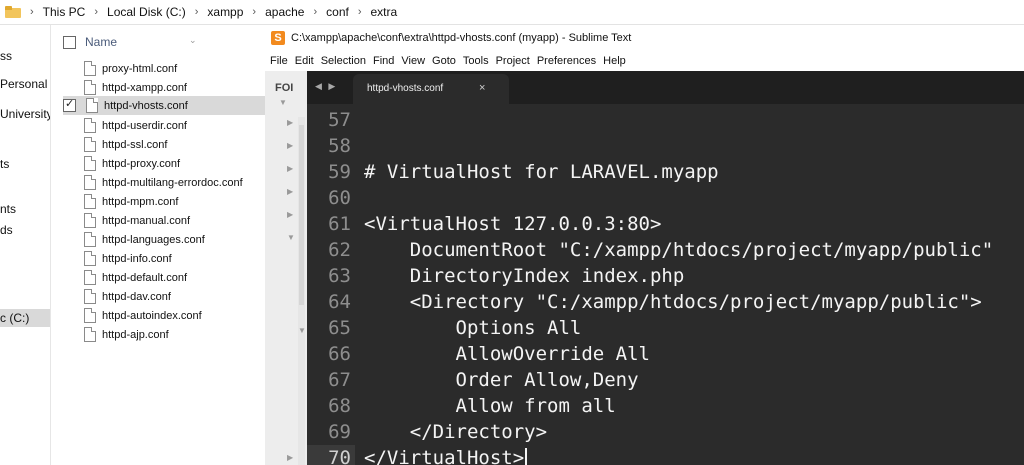  Describe the element at coordinates (339, 328) in the screenshot. I see `line-number: 65` at that location.